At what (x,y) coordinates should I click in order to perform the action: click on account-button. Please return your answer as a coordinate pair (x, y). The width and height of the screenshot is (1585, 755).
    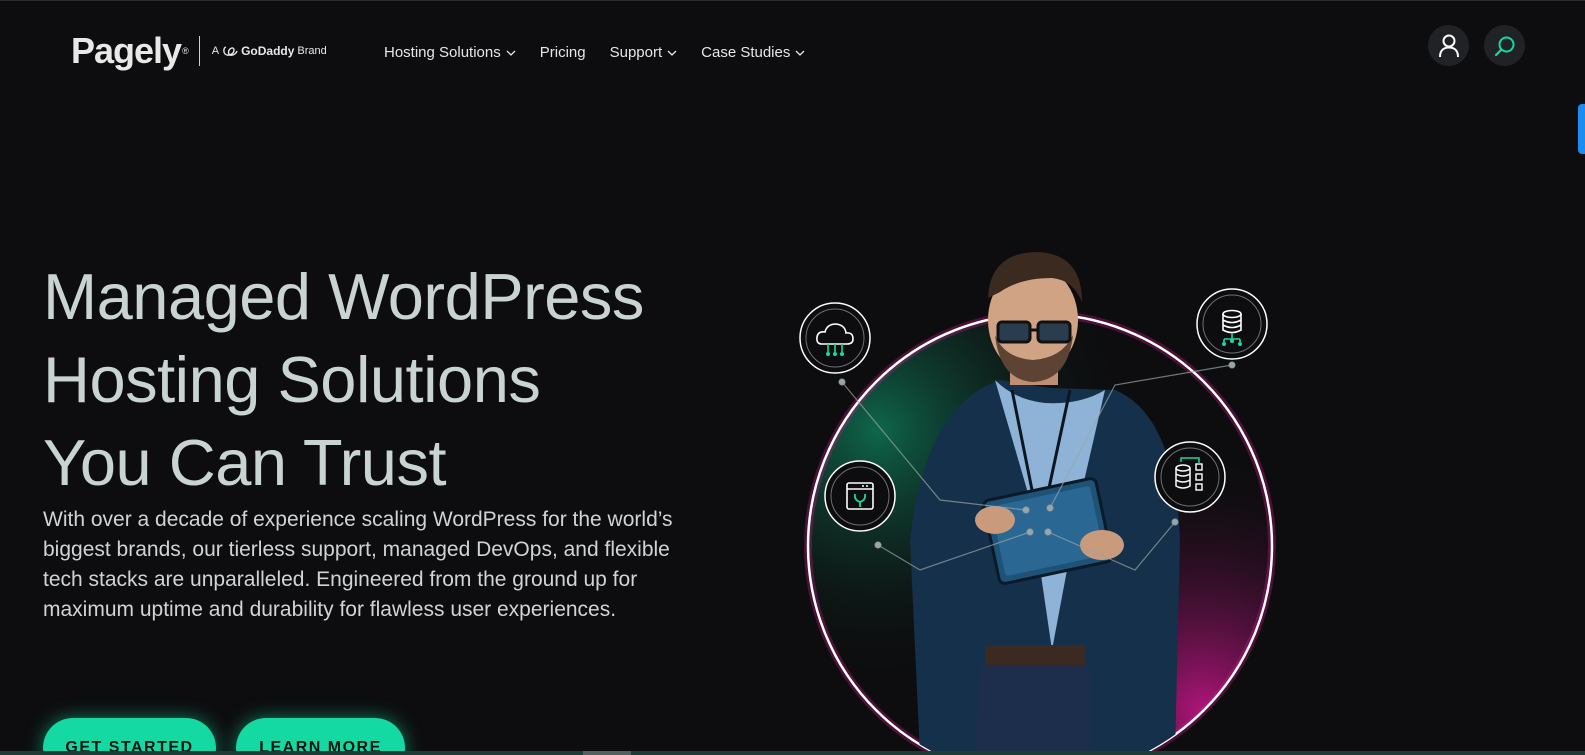
    Looking at the image, I should click on (1448, 45).